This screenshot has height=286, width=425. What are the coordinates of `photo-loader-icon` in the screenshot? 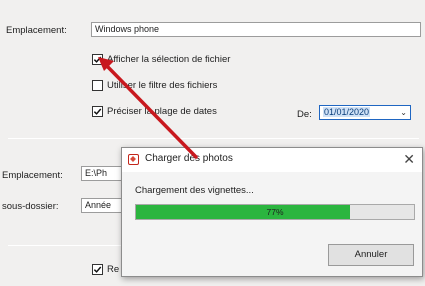 It's located at (133, 159).